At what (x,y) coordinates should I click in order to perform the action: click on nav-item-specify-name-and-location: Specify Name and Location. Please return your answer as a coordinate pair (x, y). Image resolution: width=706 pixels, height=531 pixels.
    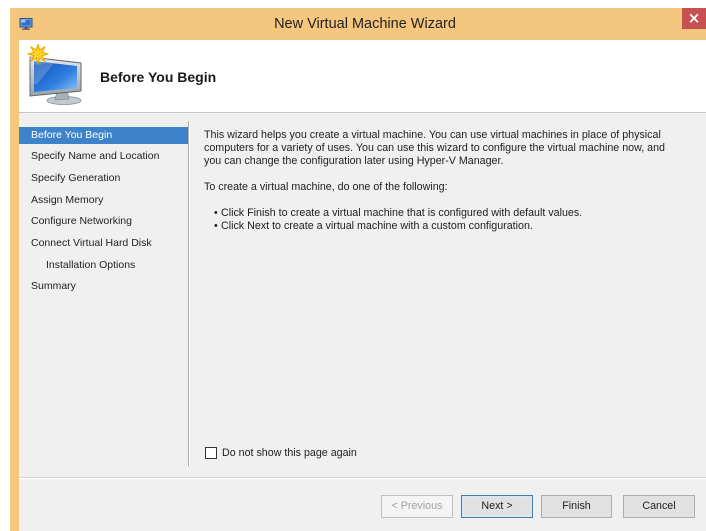
    Looking at the image, I should click on (103, 156).